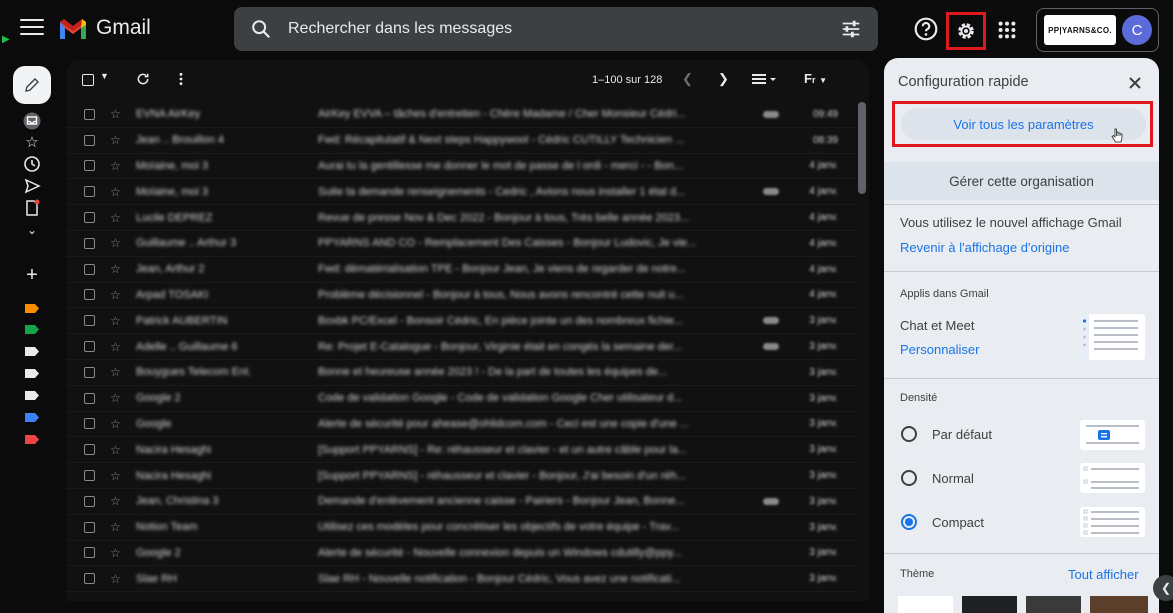  I want to click on search-bar, so click(556, 29).